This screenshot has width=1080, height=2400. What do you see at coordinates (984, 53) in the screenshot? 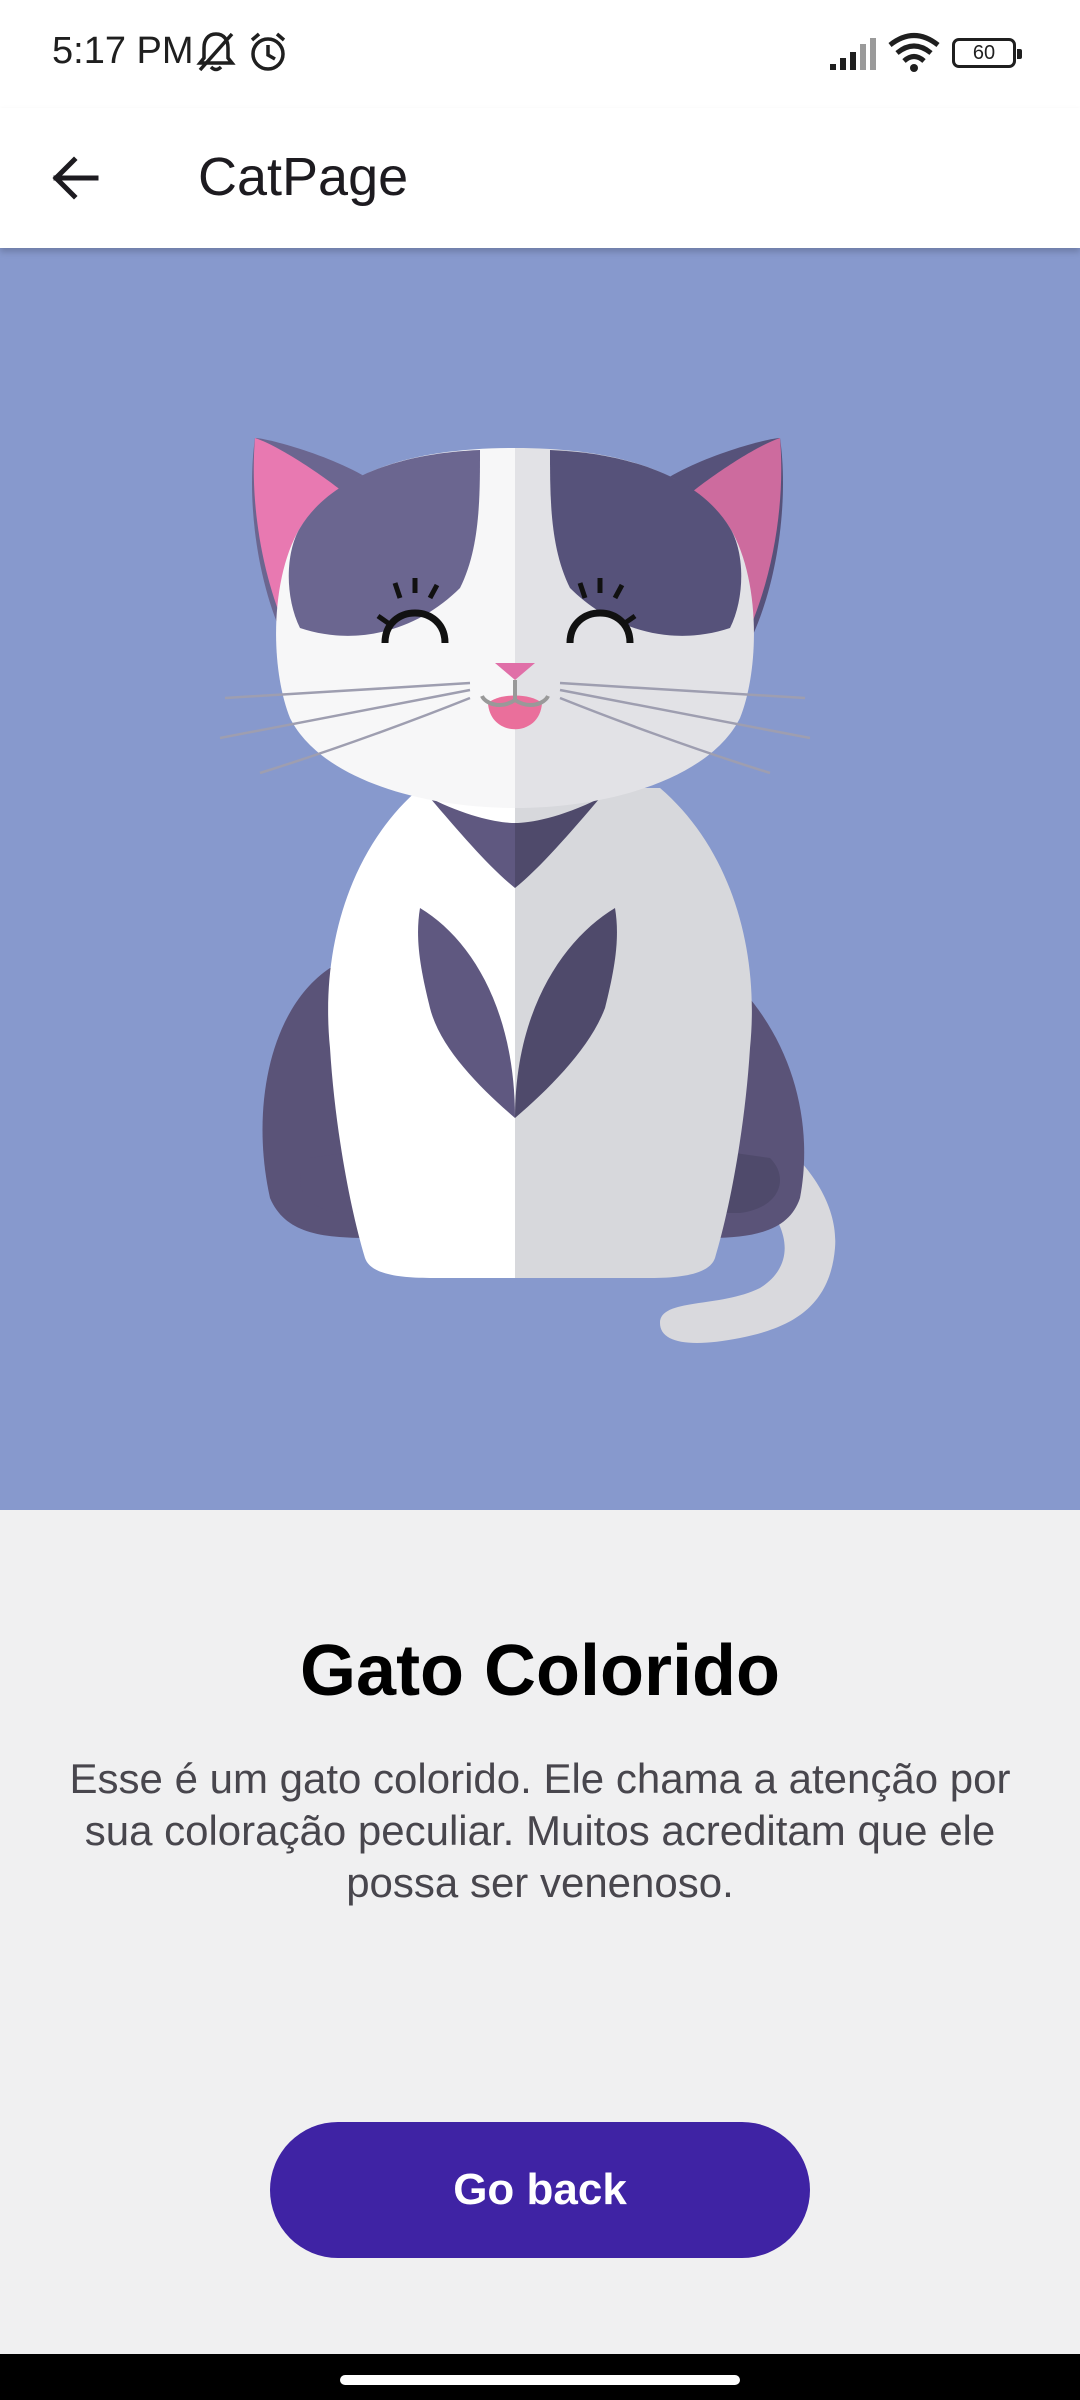
I see `battery-level: 60` at bounding box center [984, 53].